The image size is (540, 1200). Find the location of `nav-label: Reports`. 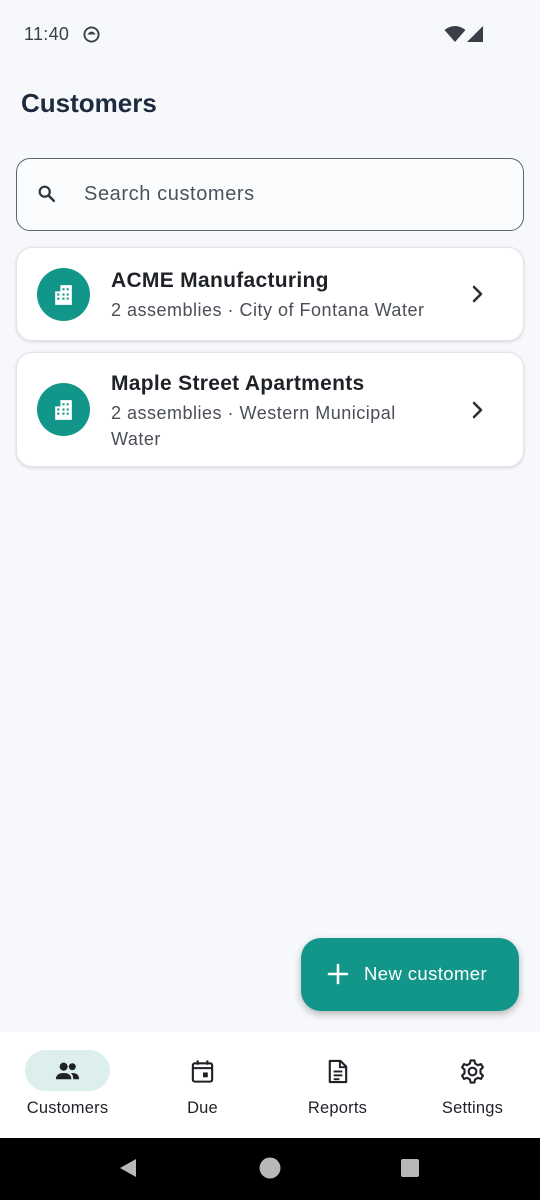

nav-label: Reports is located at coordinates (337, 1108).